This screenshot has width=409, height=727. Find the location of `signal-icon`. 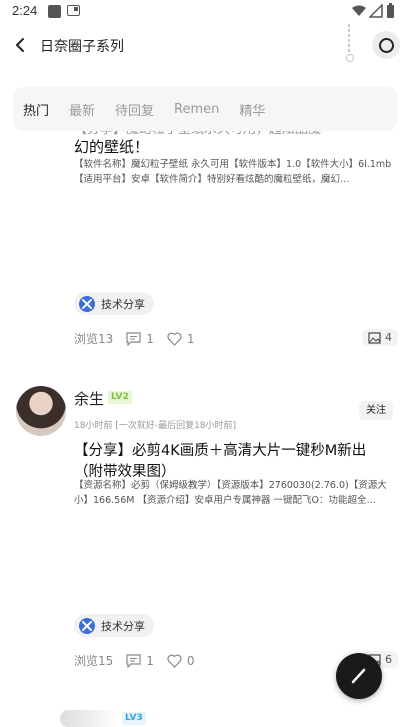

signal-icon is located at coordinates (376, 11).